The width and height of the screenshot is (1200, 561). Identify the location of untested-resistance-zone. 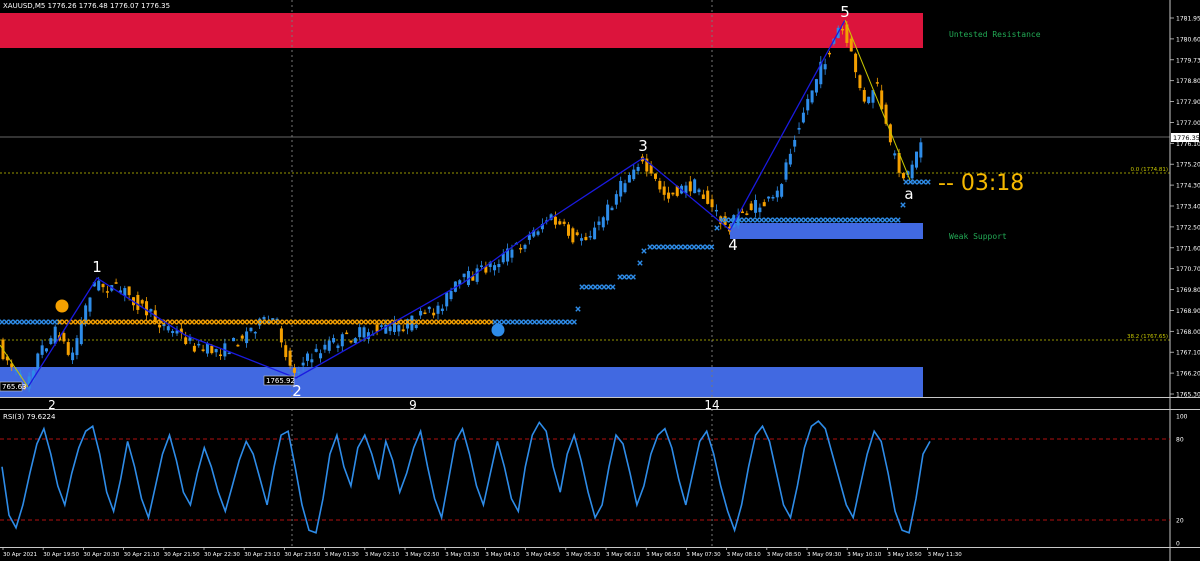
(461, 30).